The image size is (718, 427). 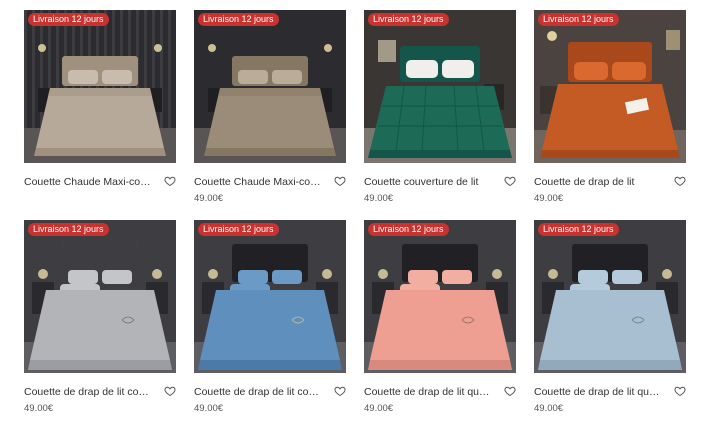 I want to click on product-title: Couette couverture de lit, so click(x=429, y=182).